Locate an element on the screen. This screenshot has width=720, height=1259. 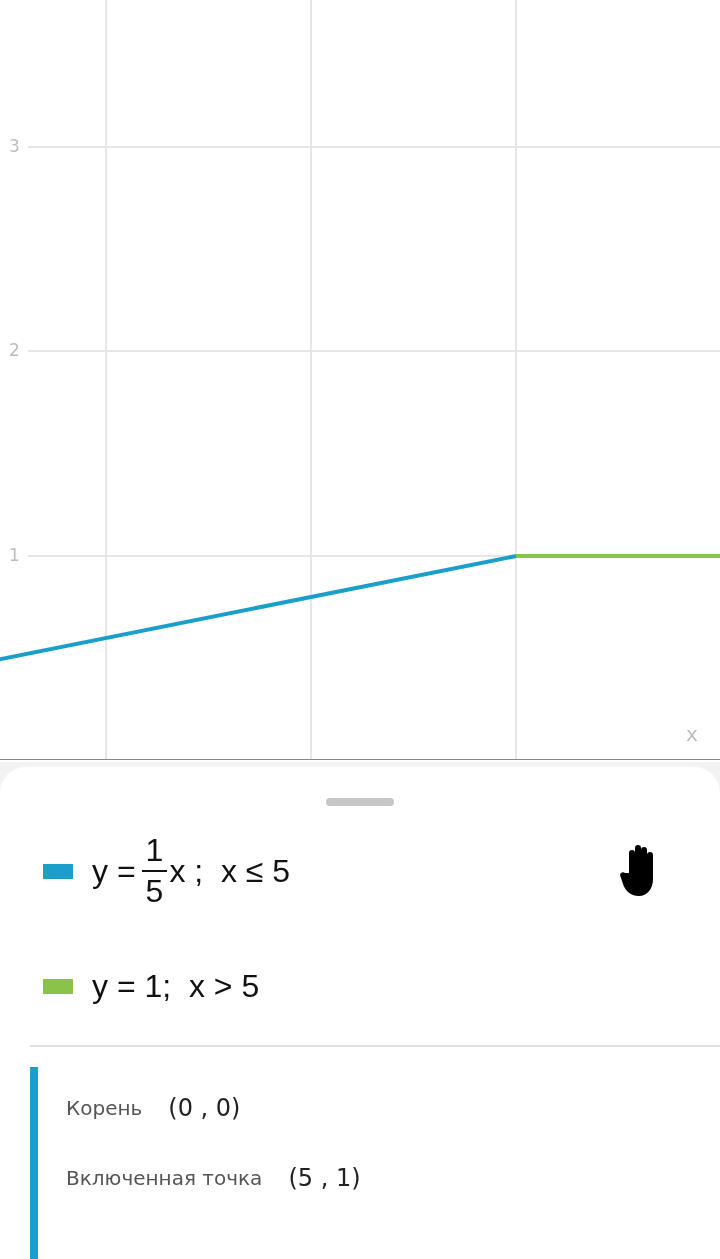
axis-tick-label: 1 is located at coordinates (14, 555).